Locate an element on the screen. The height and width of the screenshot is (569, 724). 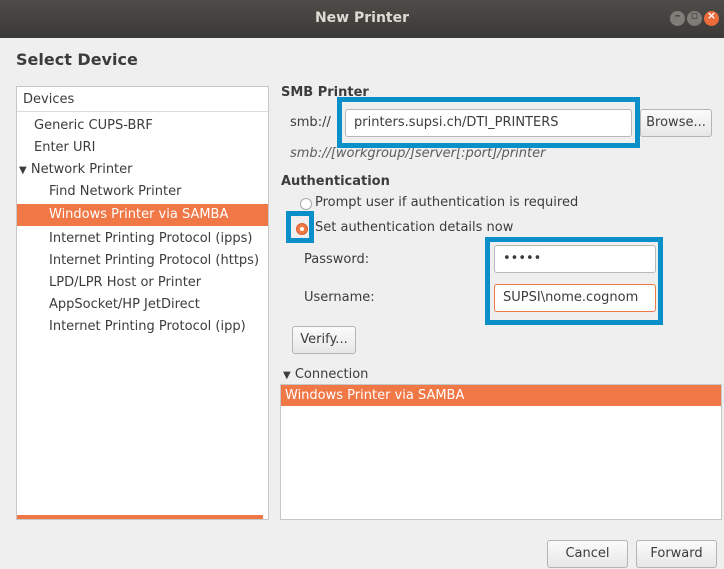
window-titlebar: New Printer – ▫ × is located at coordinates (362, 19).